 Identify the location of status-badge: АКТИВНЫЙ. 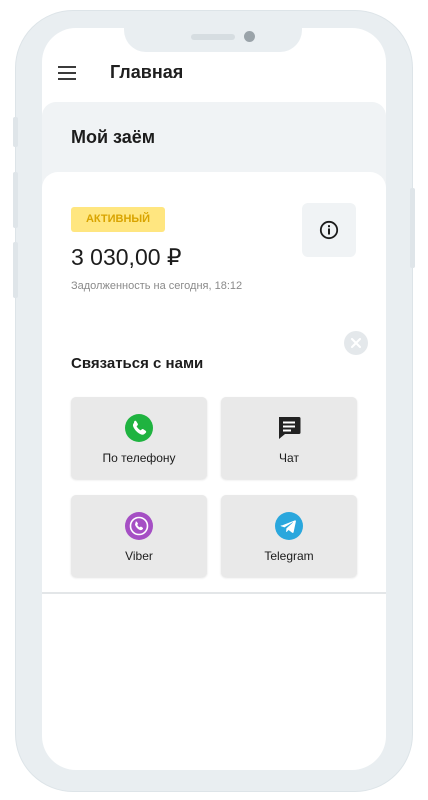
(118, 219).